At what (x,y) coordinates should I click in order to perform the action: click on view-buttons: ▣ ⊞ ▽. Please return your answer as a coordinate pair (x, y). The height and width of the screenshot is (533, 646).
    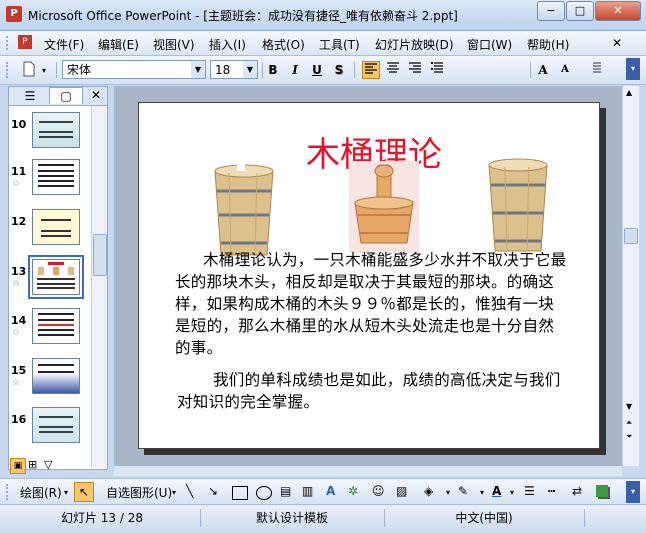
    Looking at the image, I should click on (58, 466).